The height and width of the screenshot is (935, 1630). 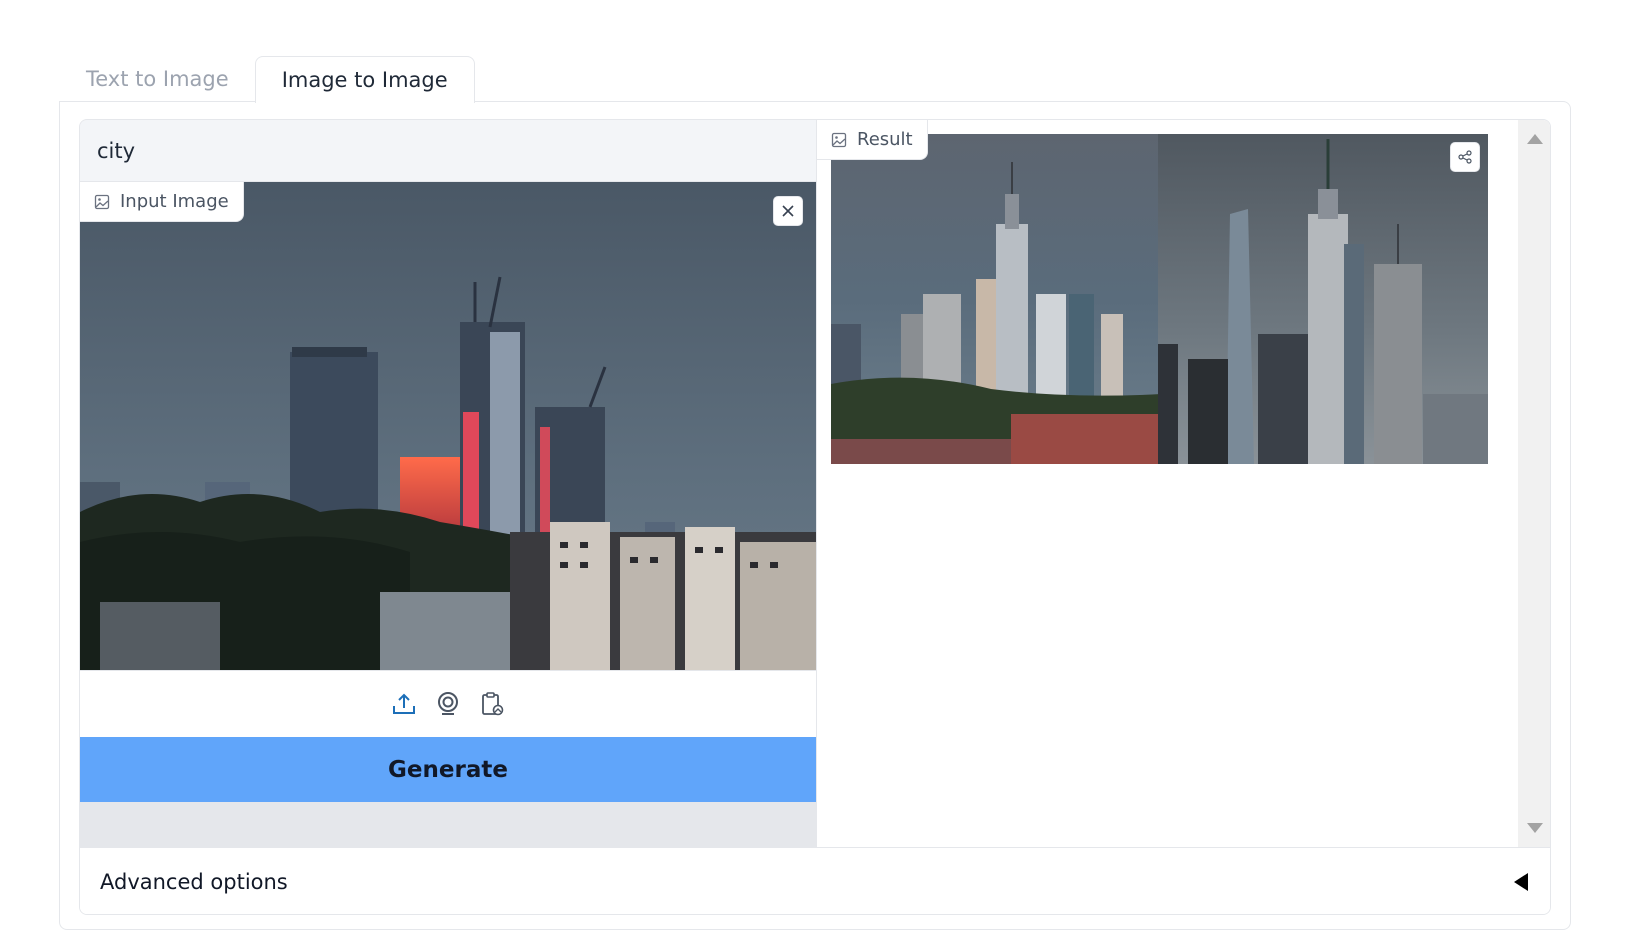 I want to click on caret-left-icon, so click(x=1521, y=882).